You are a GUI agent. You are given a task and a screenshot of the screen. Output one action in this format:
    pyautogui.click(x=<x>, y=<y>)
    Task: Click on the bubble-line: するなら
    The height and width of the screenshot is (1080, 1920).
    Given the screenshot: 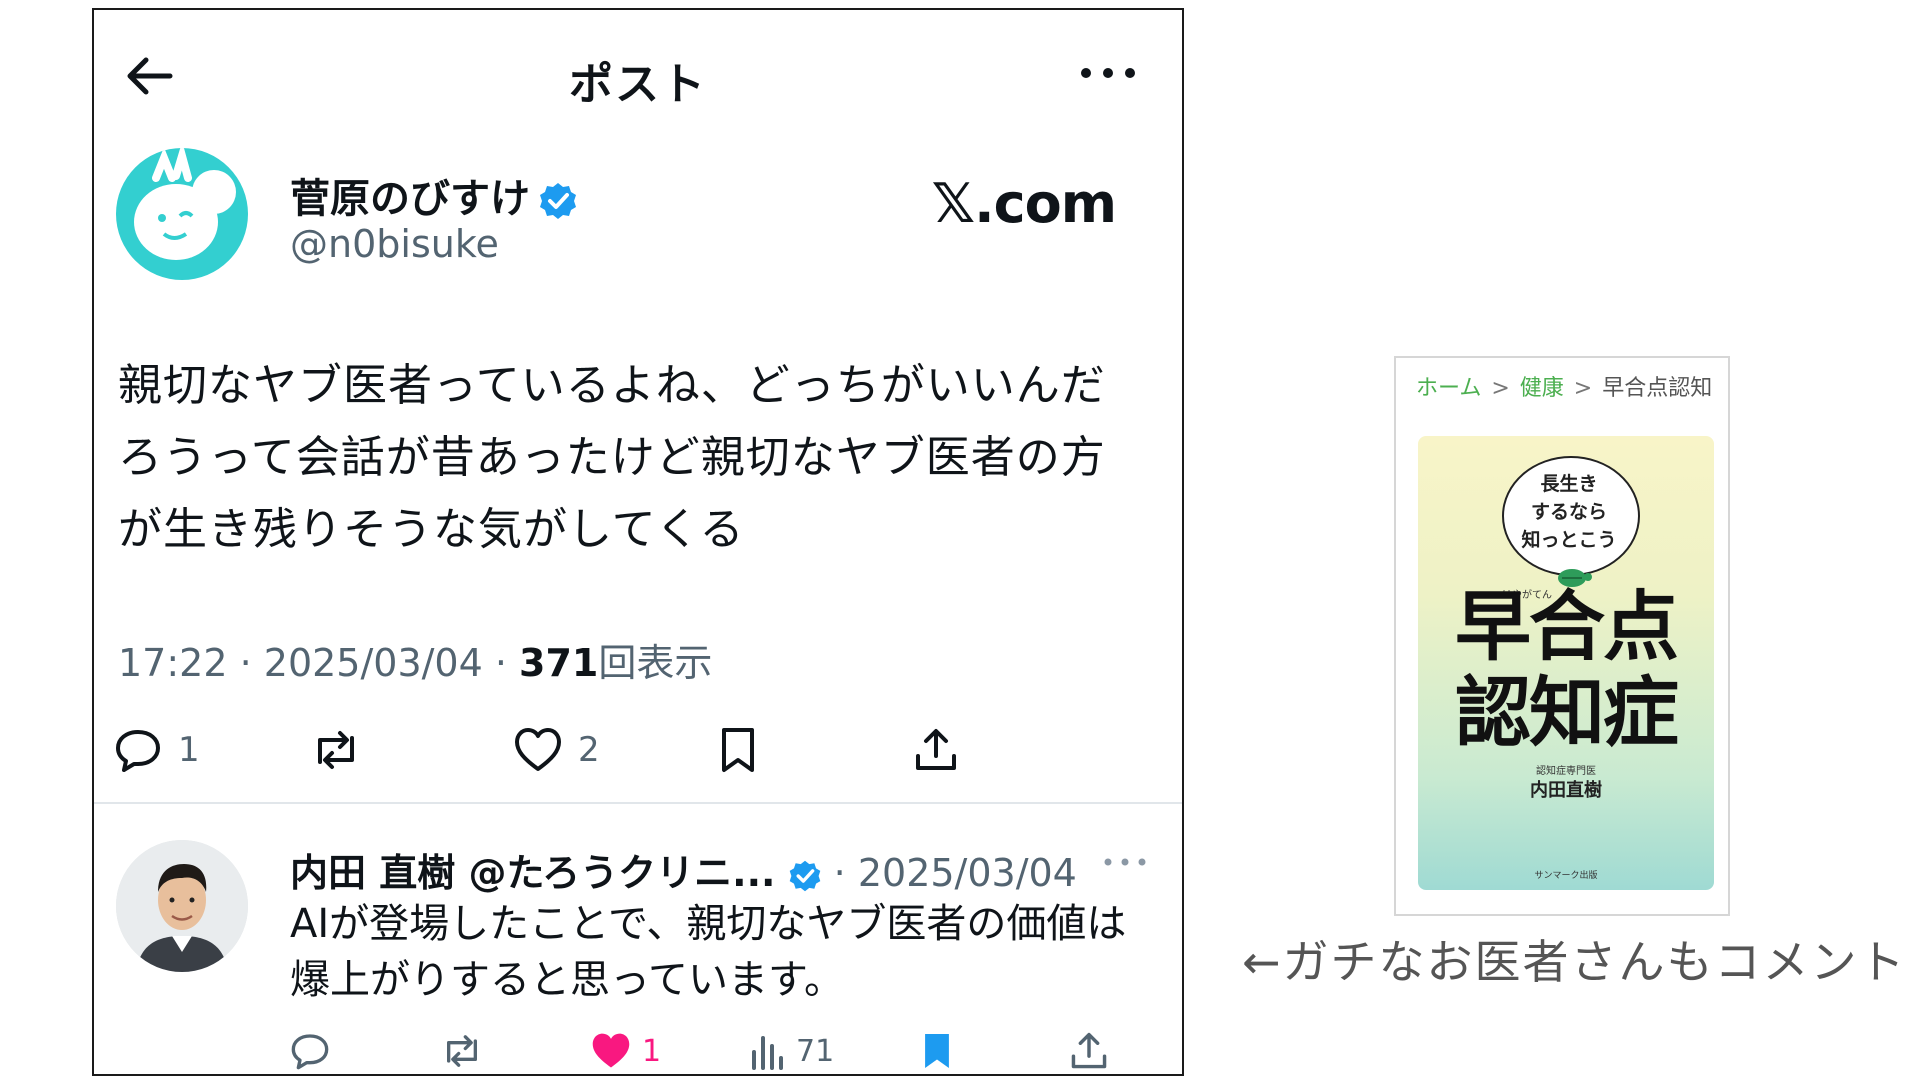 What is the action you would take?
    pyautogui.click(x=1568, y=512)
    